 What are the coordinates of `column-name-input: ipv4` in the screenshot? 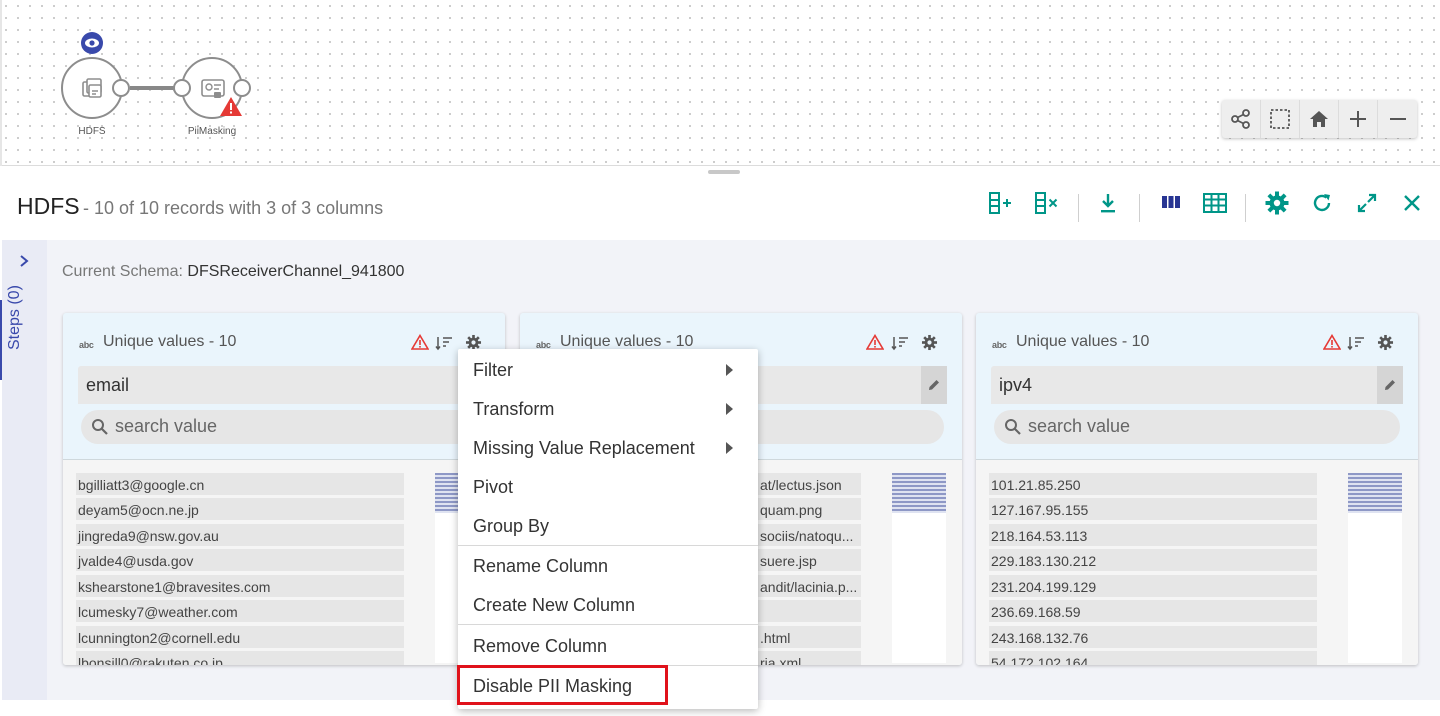 It's located at (1197, 385).